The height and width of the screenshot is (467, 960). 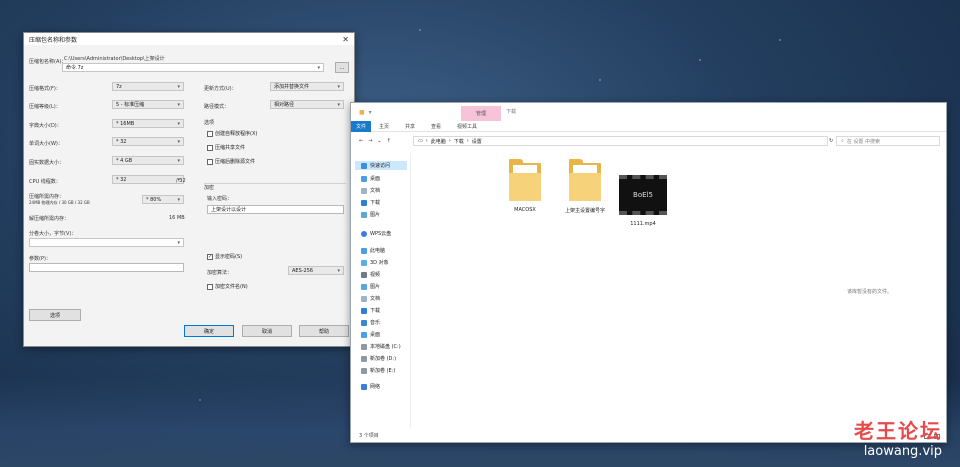 What do you see at coordinates (230, 148) in the screenshot?
I see `opt-shared-label: 压缩共享文件` at bounding box center [230, 148].